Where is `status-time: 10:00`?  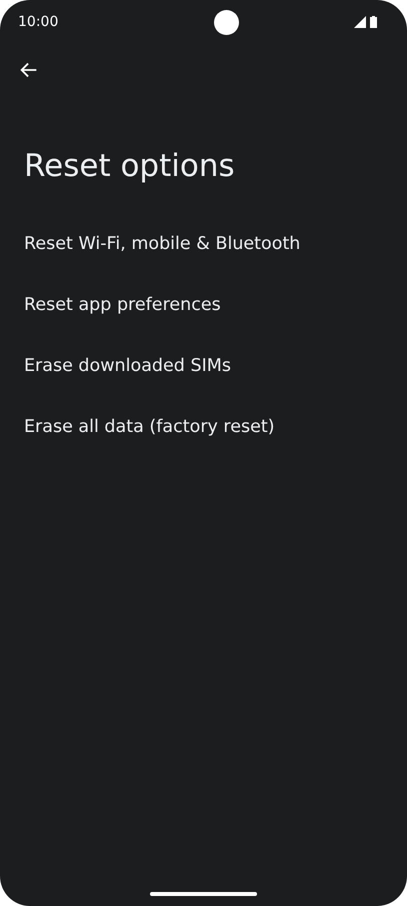 status-time: 10:00 is located at coordinates (38, 22).